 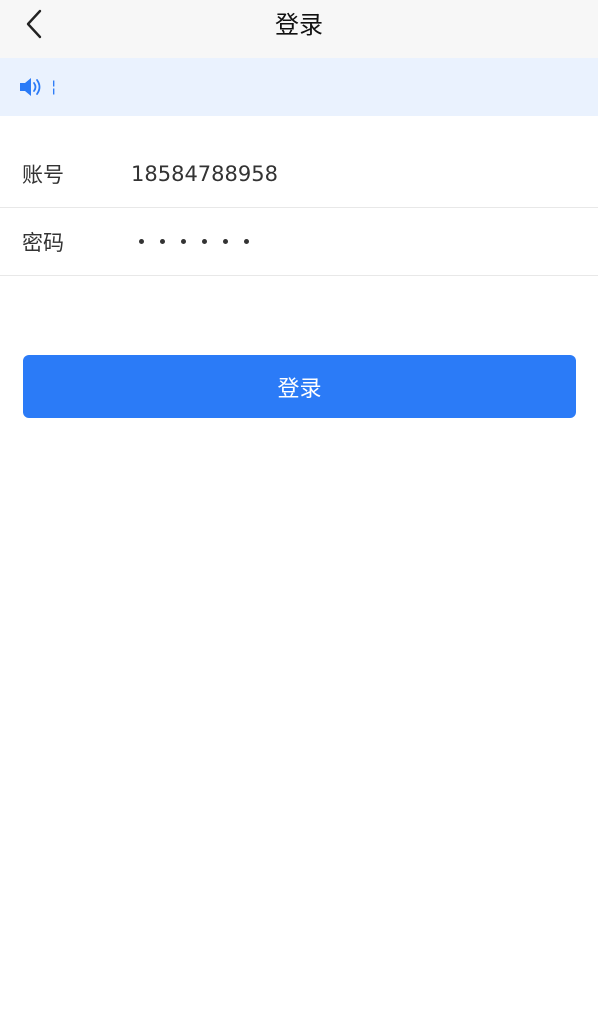 I want to click on password-label: 密码, so click(x=43, y=242).